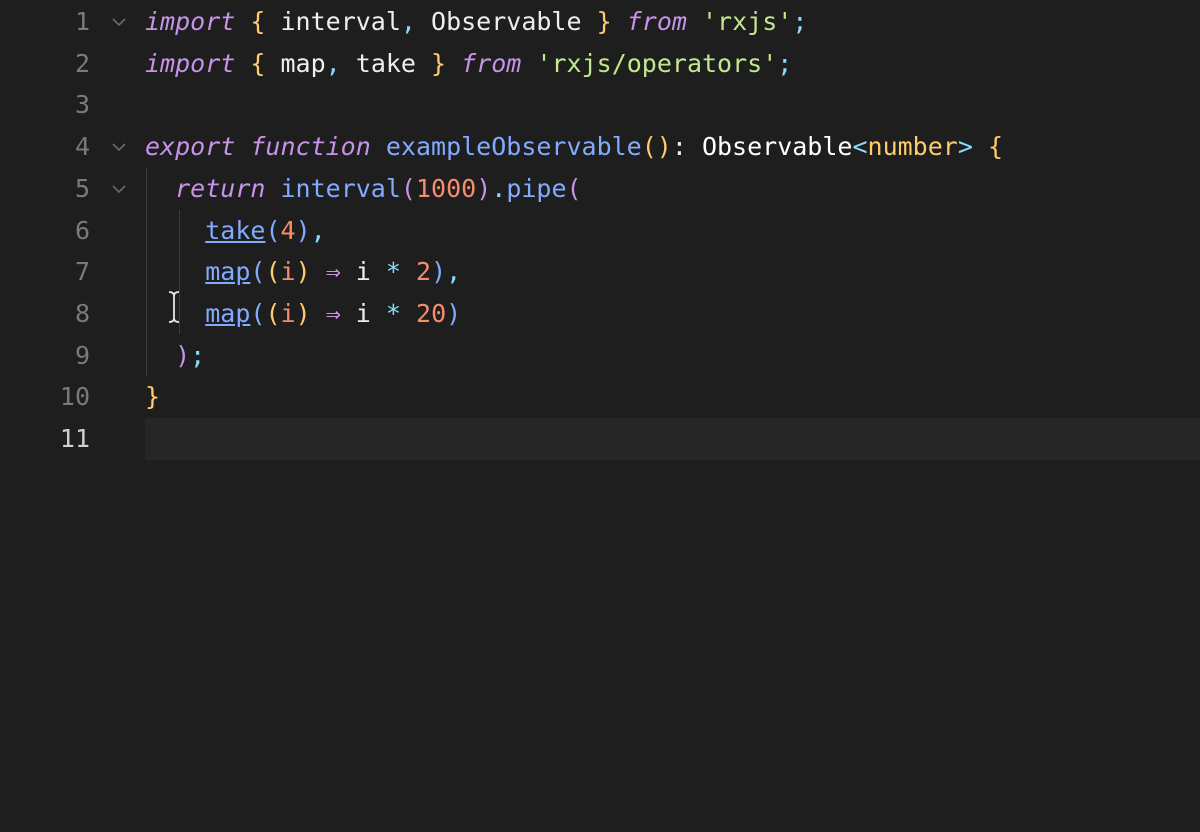 The image size is (1200, 832). Describe the element at coordinates (174, 307) in the screenshot. I see `text-cursor-icon` at that location.